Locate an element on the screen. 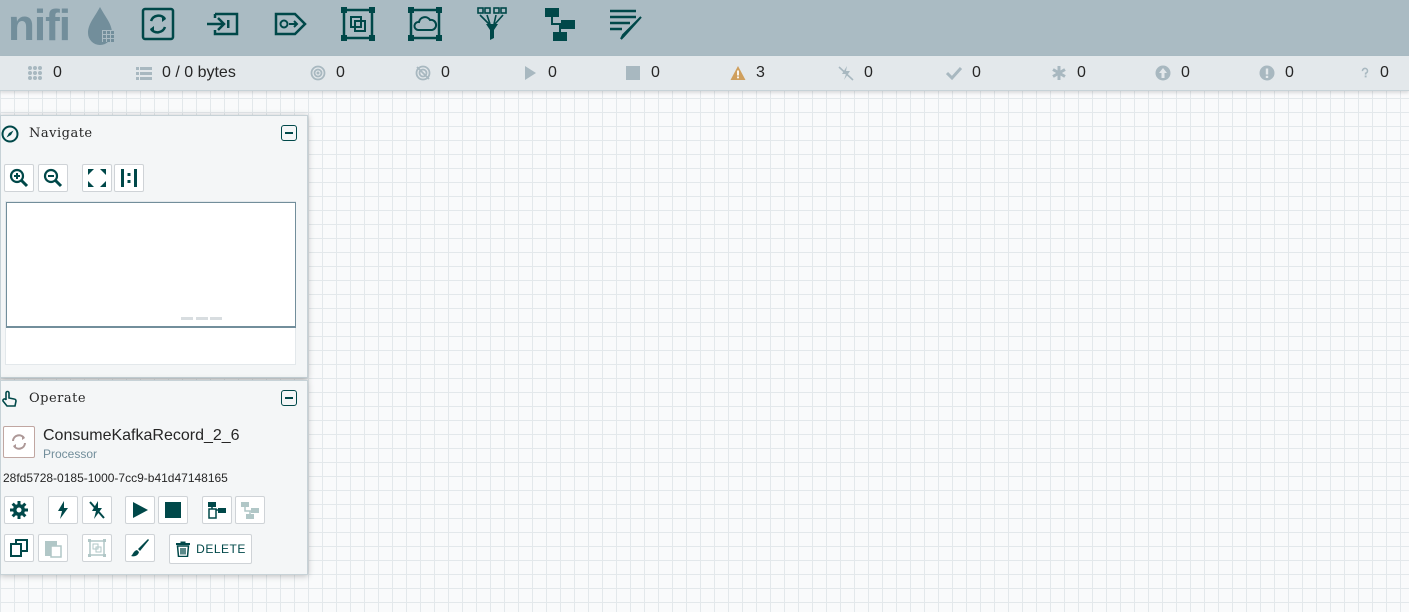 This screenshot has height=612, width=1409. fit-screen-icon is located at coordinates (97, 178).